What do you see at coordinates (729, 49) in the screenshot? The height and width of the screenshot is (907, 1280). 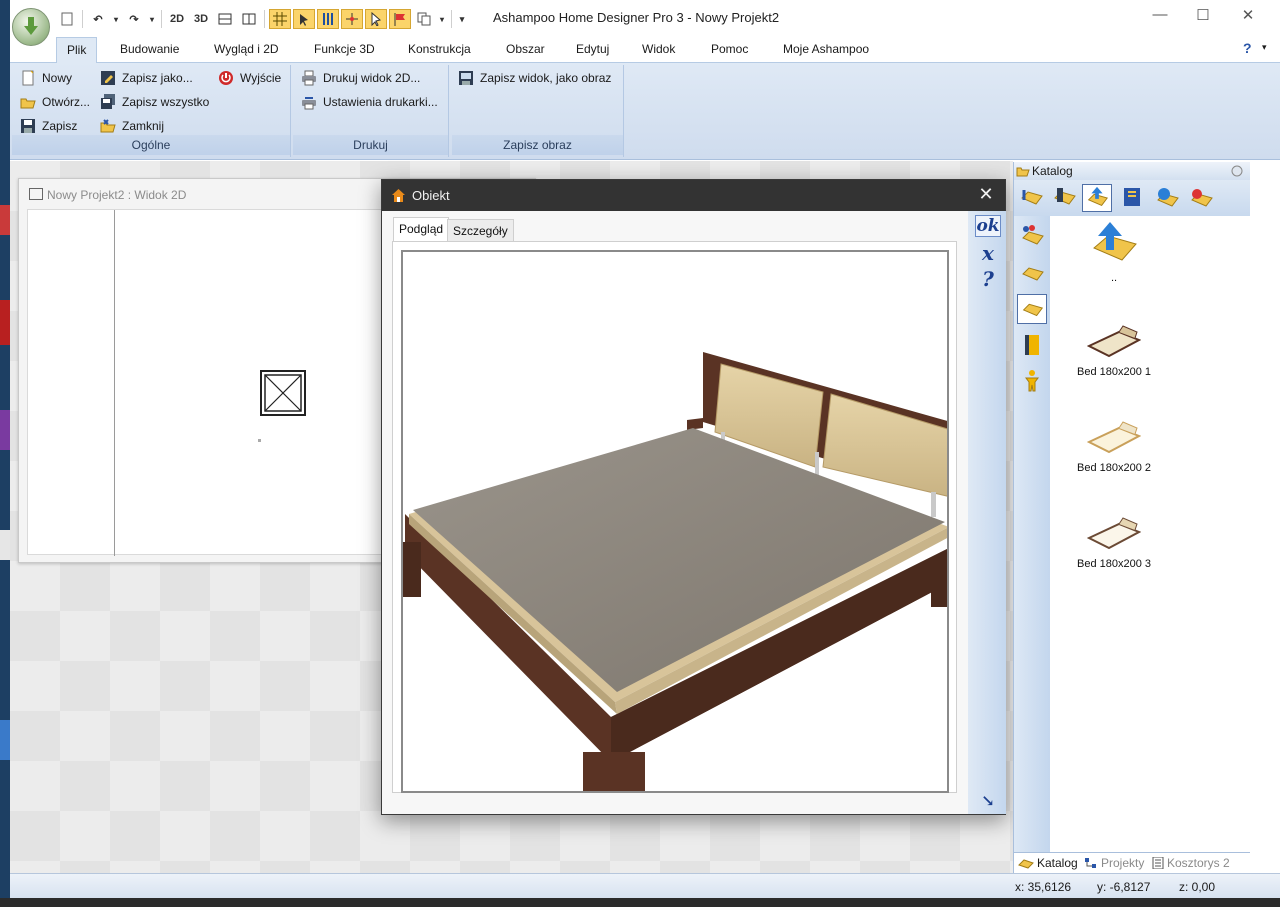 I see `tab-pomoc: Pomoc` at bounding box center [729, 49].